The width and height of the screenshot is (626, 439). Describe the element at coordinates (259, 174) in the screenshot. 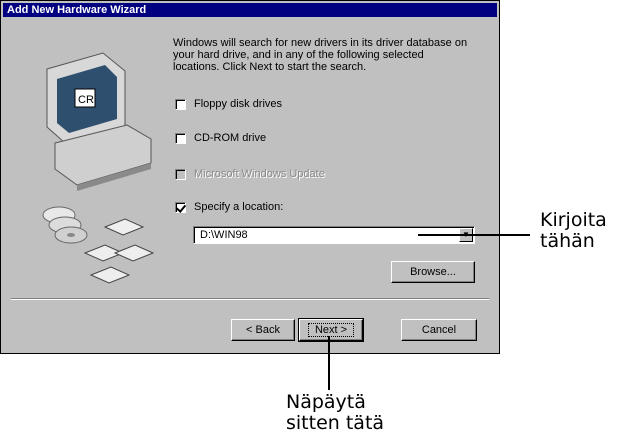

I see `option-label: Microsoft Windows Update` at that location.